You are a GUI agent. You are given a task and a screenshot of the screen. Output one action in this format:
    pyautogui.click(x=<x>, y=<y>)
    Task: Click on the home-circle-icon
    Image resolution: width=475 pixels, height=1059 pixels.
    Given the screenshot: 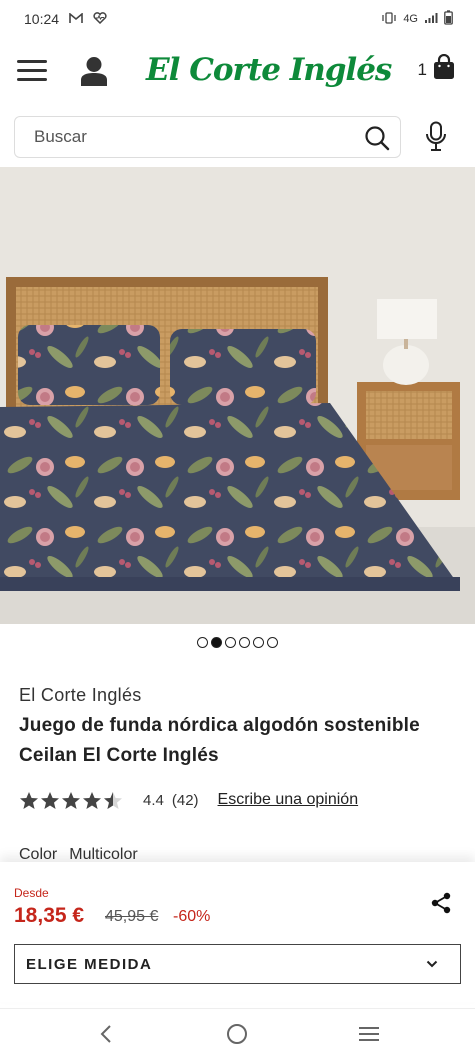 What is the action you would take?
    pyautogui.click(x=237, y=1034)
    